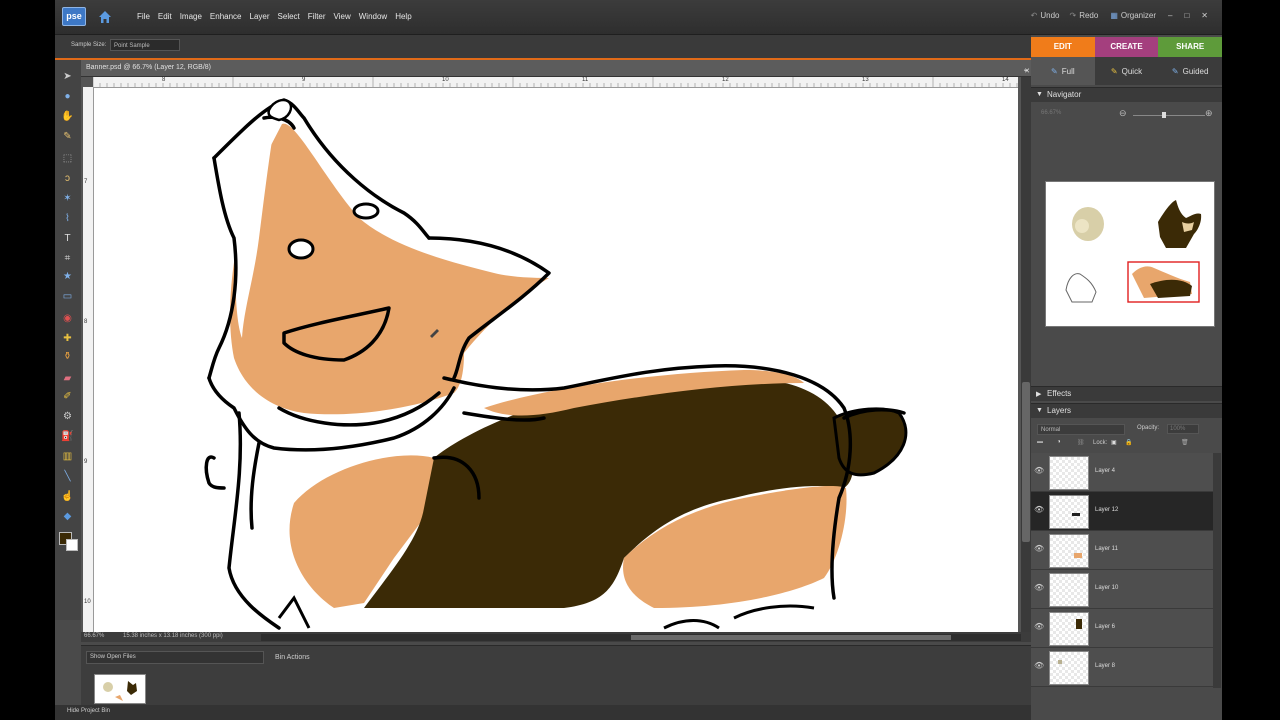 Image resolution: width=1280 pixels, height=720 pixels. Describe the element at coordinates (143, 16) in the screenshot. I see `menu-file: File` at that location.